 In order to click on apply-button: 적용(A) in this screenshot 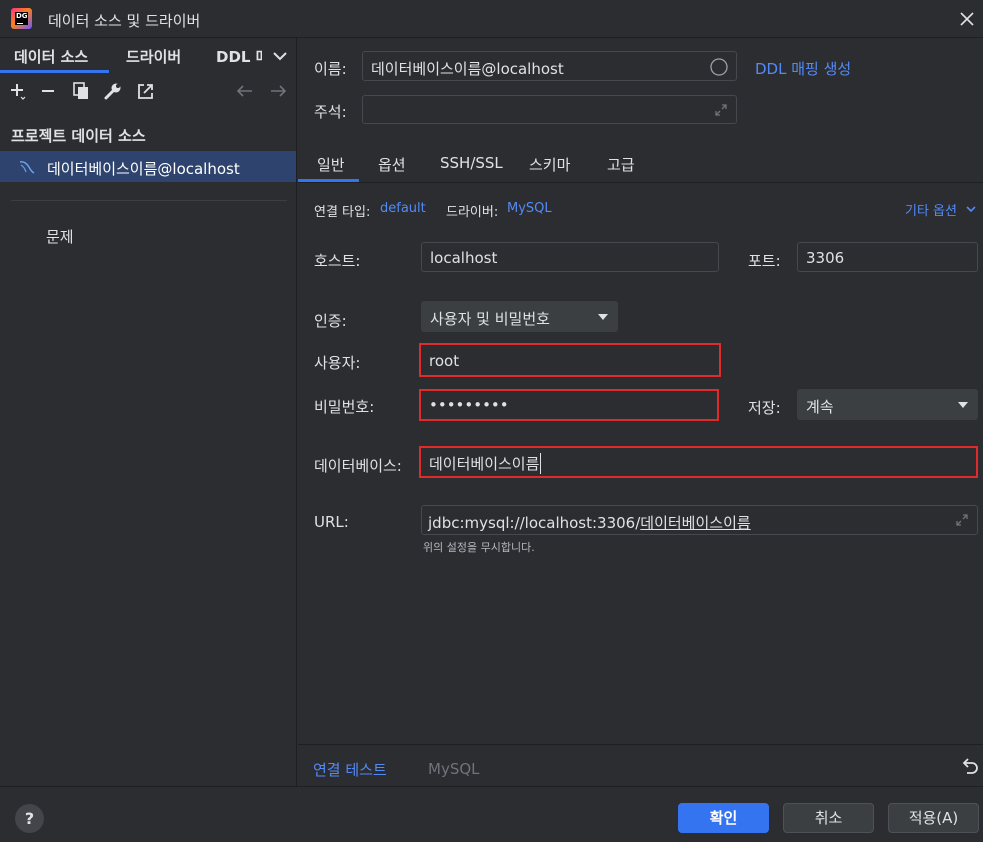, I will do `click(933, 818)`.